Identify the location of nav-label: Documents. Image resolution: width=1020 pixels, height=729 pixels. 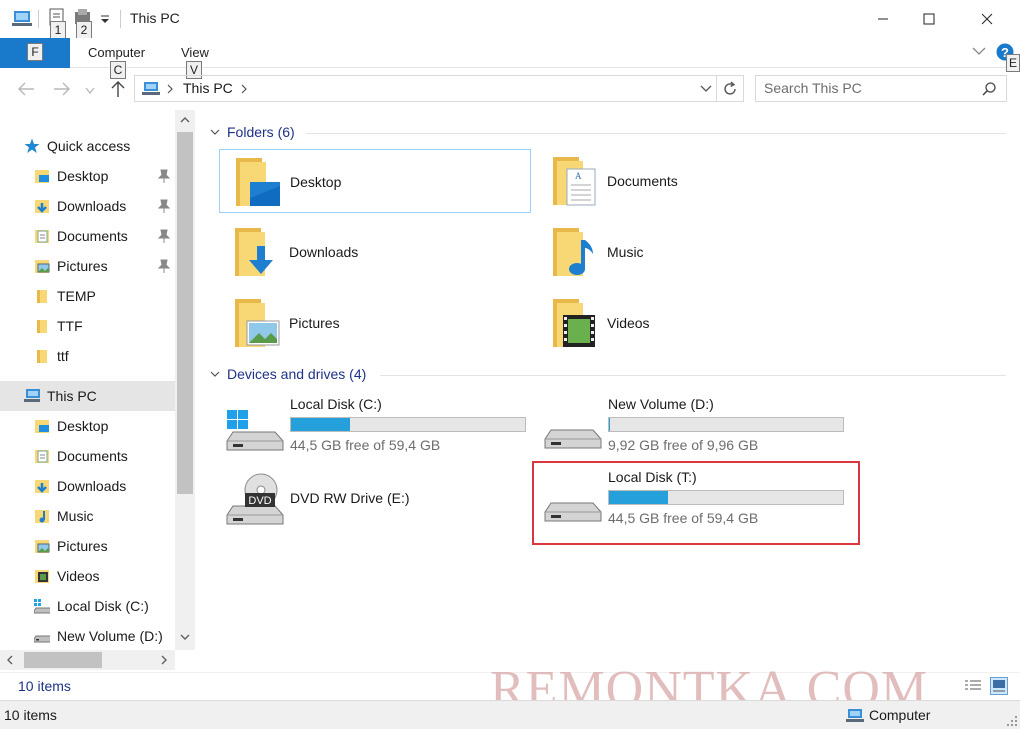
(92, 236).